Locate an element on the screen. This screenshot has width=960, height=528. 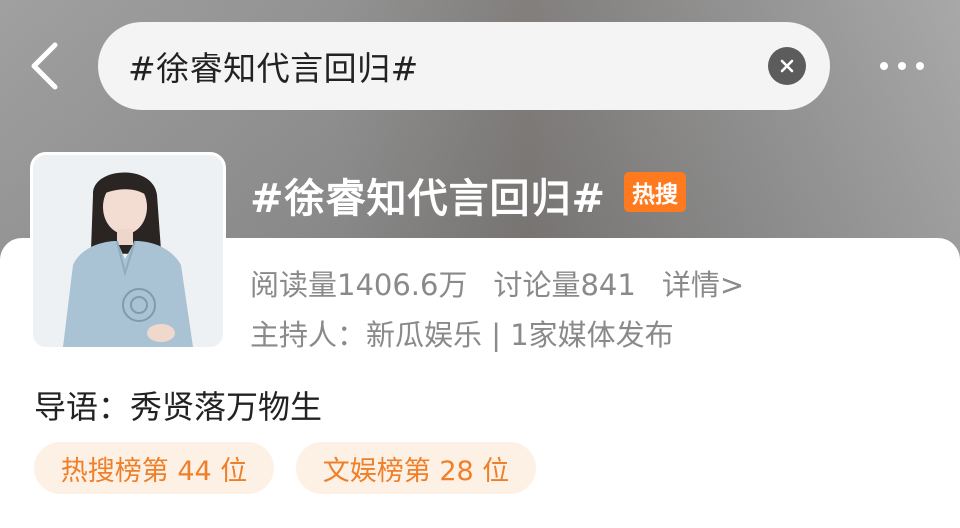
back-button is located at coordinates (44, 66).